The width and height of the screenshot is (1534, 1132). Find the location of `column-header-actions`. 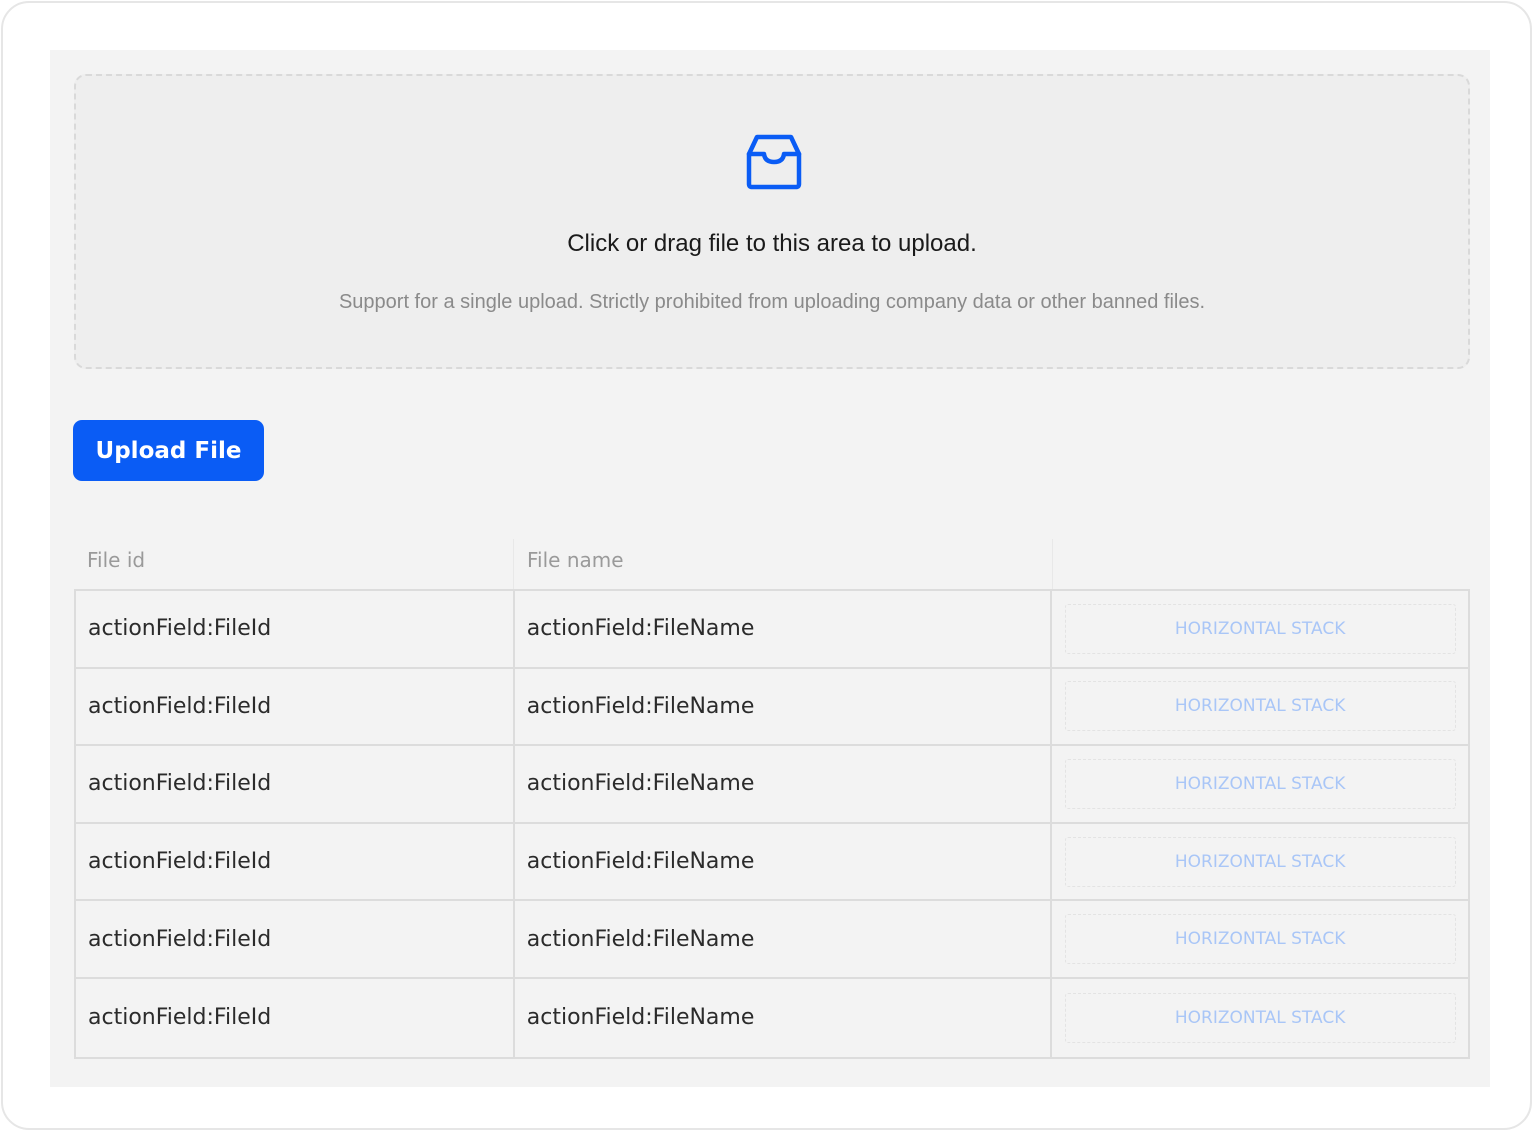

column-header-actions is located at coordinates (1261, 564).